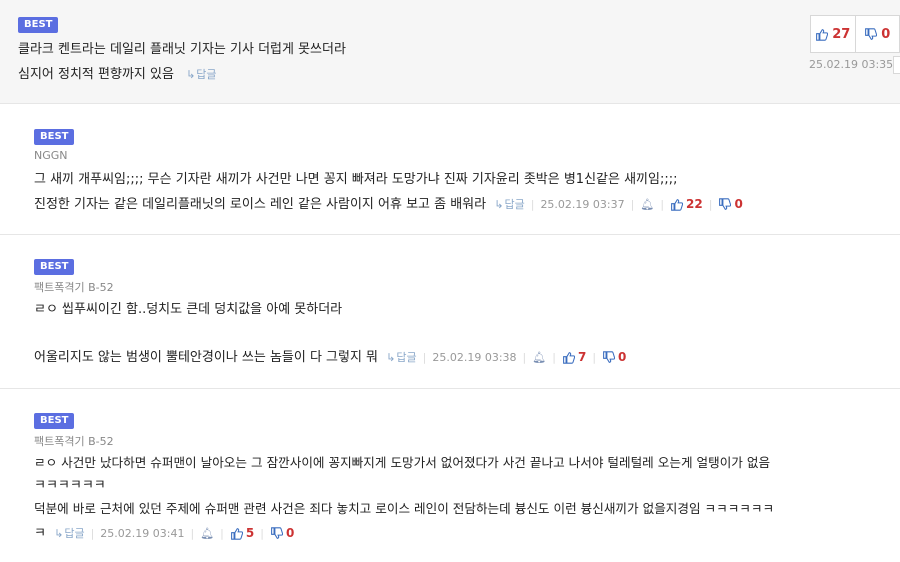 This screenshot has width=900, height=562. I want to click on upvote-button: 27, so click(833, 34).